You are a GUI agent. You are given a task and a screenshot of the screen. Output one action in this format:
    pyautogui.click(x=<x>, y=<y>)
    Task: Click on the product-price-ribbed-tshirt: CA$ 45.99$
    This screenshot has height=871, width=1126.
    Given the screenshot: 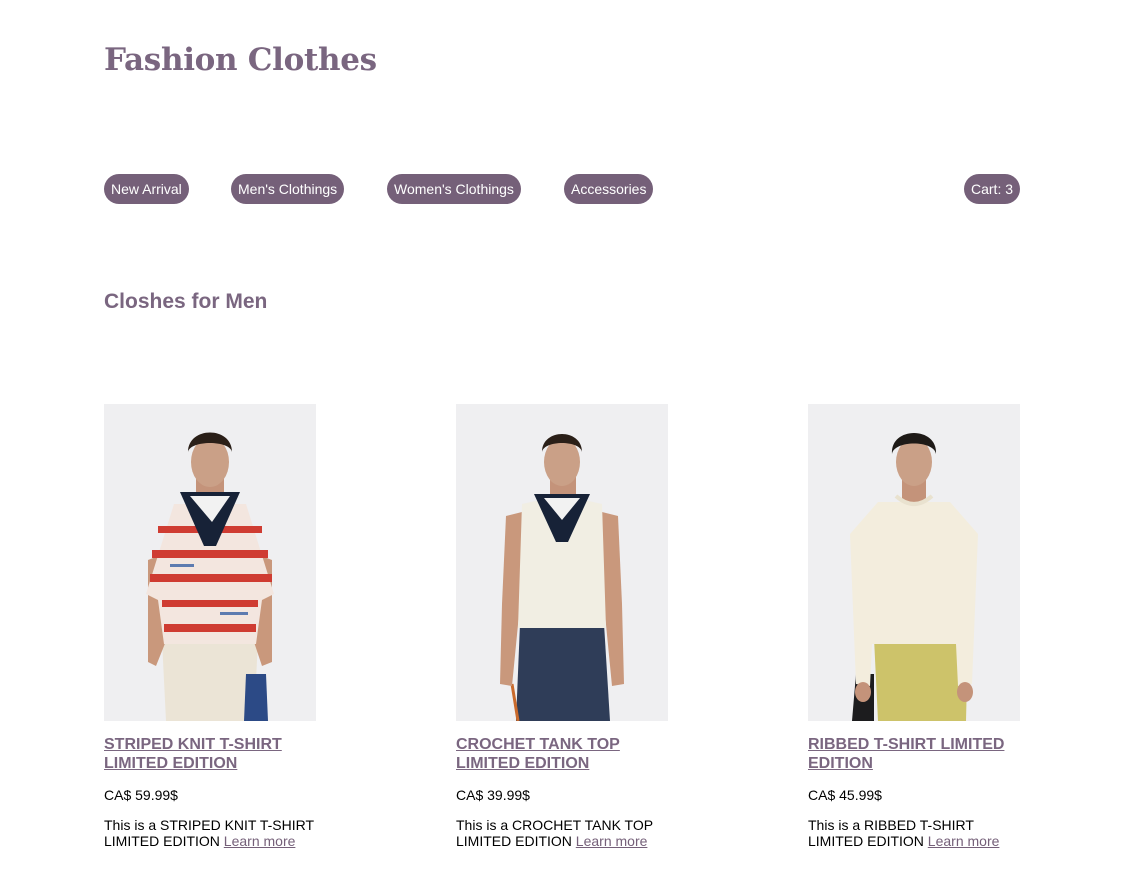 What is the action you would take?
    pyautogui.click(x=845, y=795)
    